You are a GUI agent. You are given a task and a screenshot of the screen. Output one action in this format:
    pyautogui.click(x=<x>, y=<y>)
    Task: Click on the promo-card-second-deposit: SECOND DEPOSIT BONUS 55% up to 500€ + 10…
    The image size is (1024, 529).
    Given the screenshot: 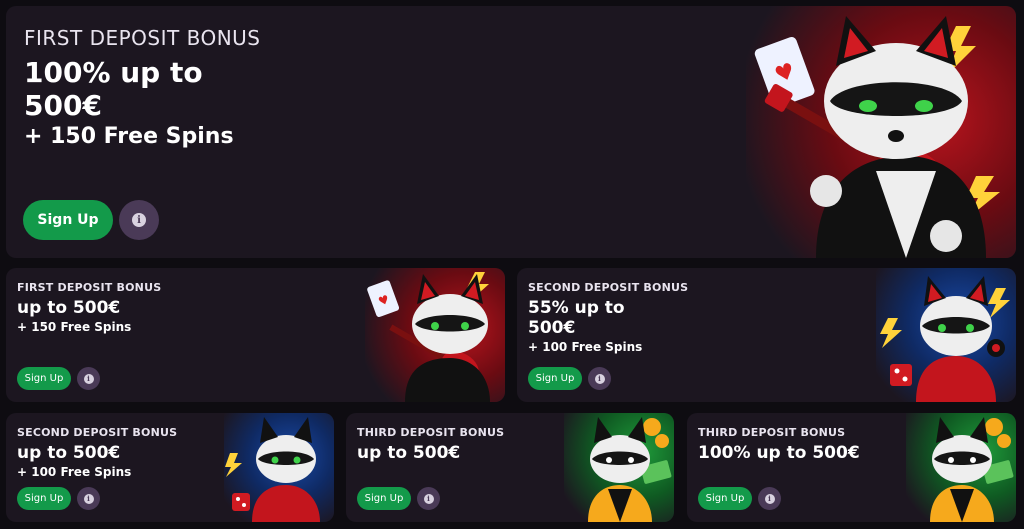 What is the action you would take?
    pyautogui.click(x=766, y=335)
    